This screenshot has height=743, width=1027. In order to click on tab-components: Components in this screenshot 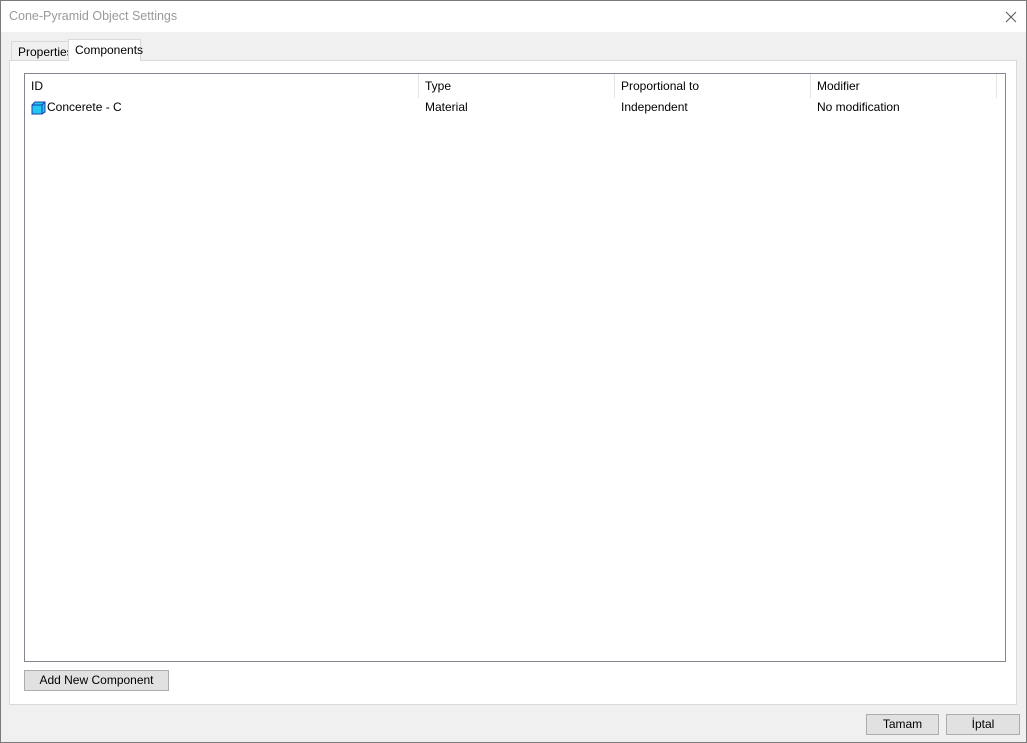, I will do `click(106, 50)`.